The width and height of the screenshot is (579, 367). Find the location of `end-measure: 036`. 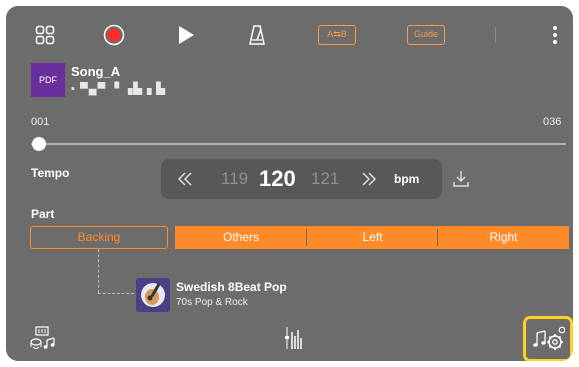

end-measure: 036 is located at coordinates (552, 122).